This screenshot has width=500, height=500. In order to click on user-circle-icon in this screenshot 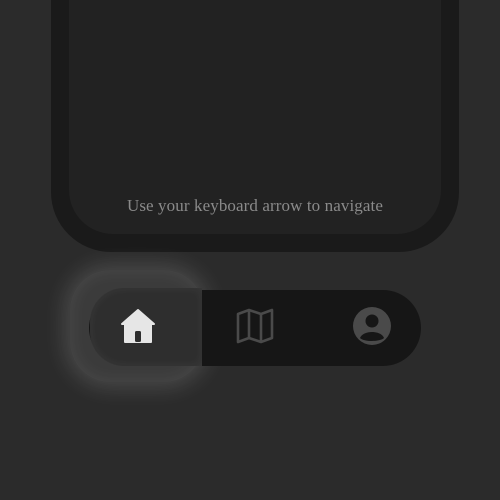, I will do `click(372, 326)`.